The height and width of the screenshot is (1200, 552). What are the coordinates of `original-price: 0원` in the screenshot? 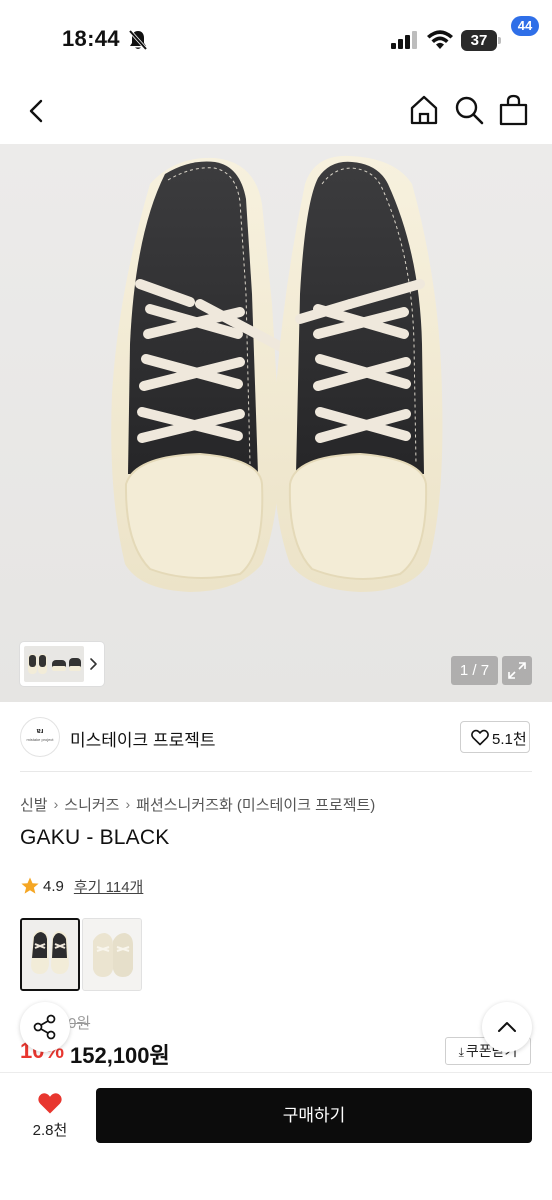 It's located at (79, 1023).